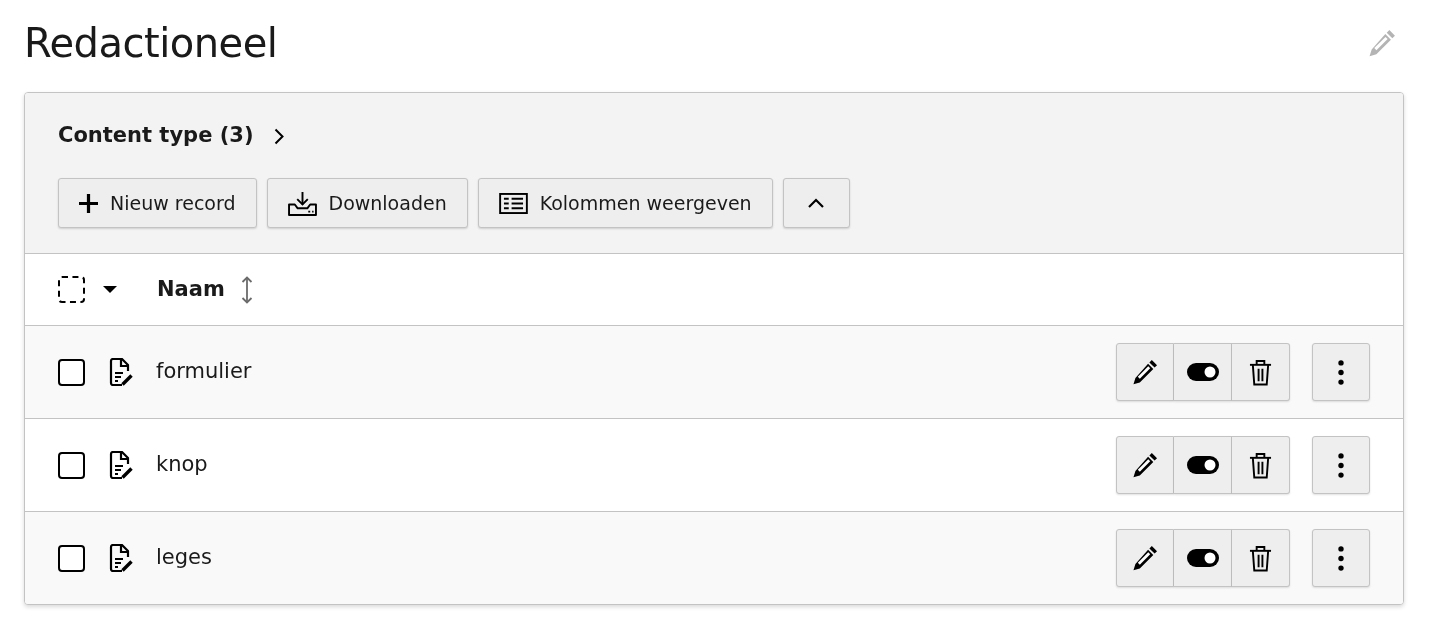 The image size is (1430, 640). I want to click on download-button: Downloaden, so click(367, 203).